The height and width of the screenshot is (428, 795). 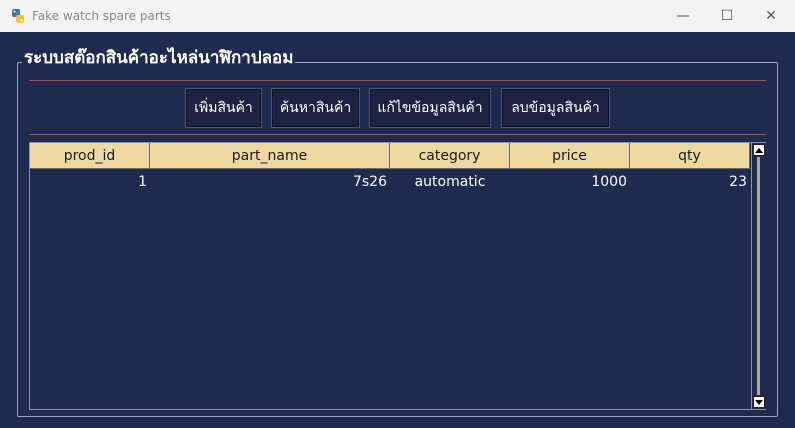 I want to click on vertical-scrollbar, so click(x=758, y=276).